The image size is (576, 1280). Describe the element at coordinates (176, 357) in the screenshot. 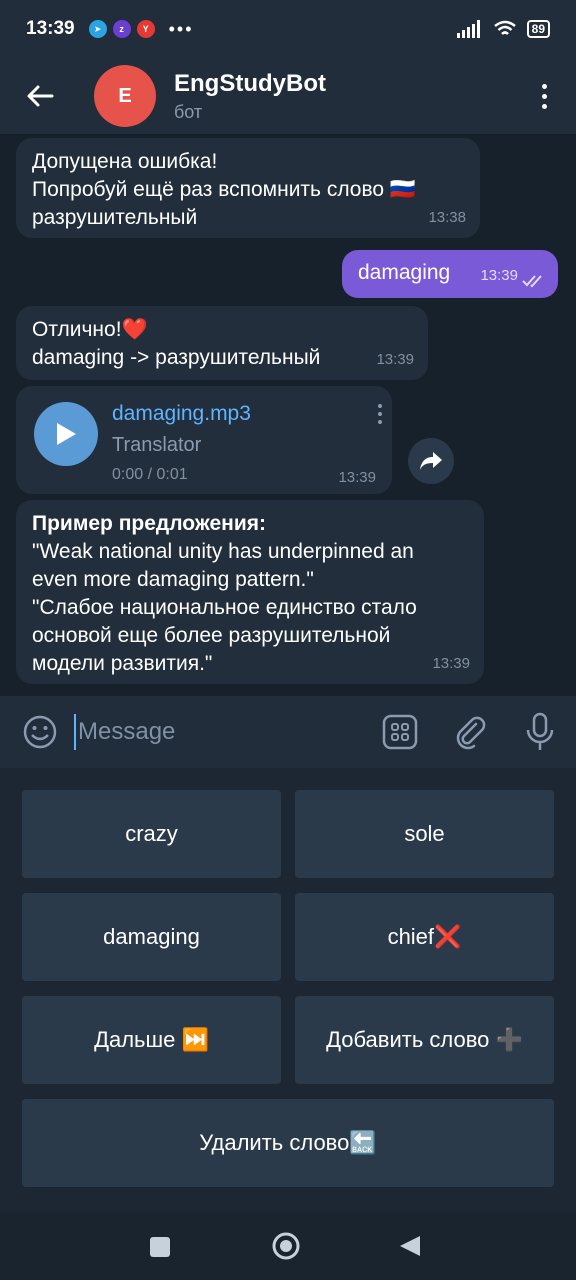

I see `message-line: damaging -> разрушительный` at that location.